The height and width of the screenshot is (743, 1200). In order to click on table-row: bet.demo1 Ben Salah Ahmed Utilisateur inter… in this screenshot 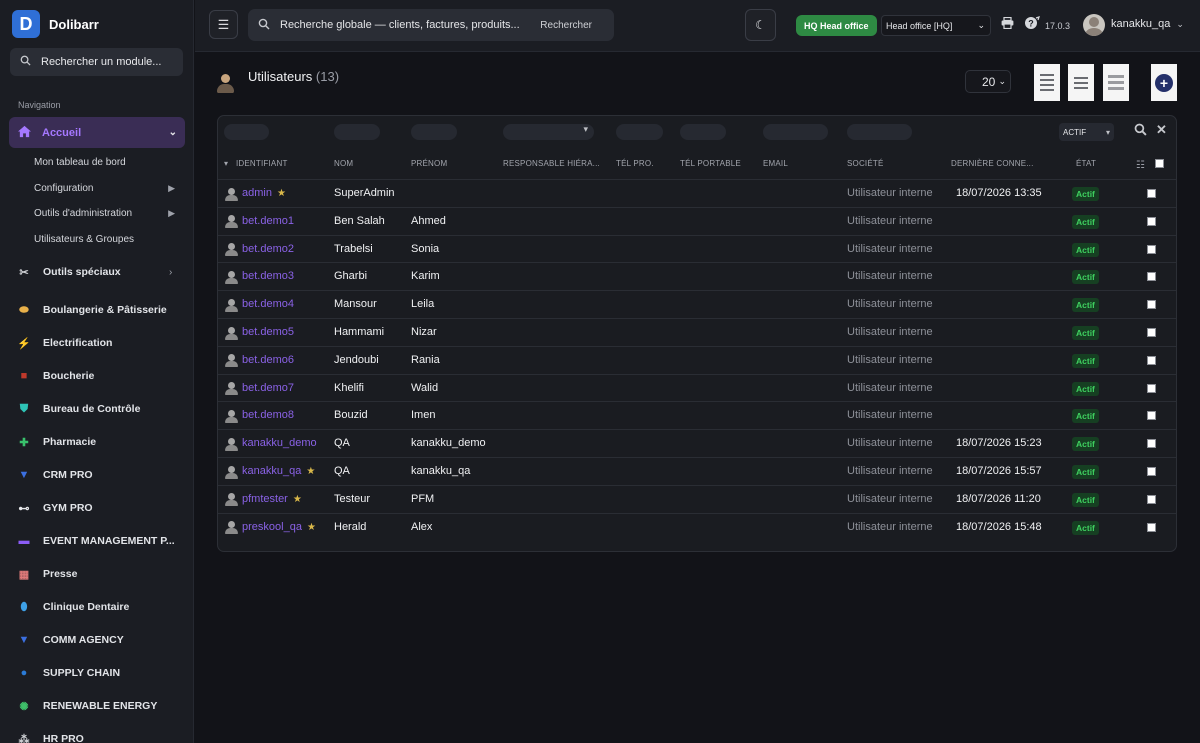, I will do `click(697, 220)`.